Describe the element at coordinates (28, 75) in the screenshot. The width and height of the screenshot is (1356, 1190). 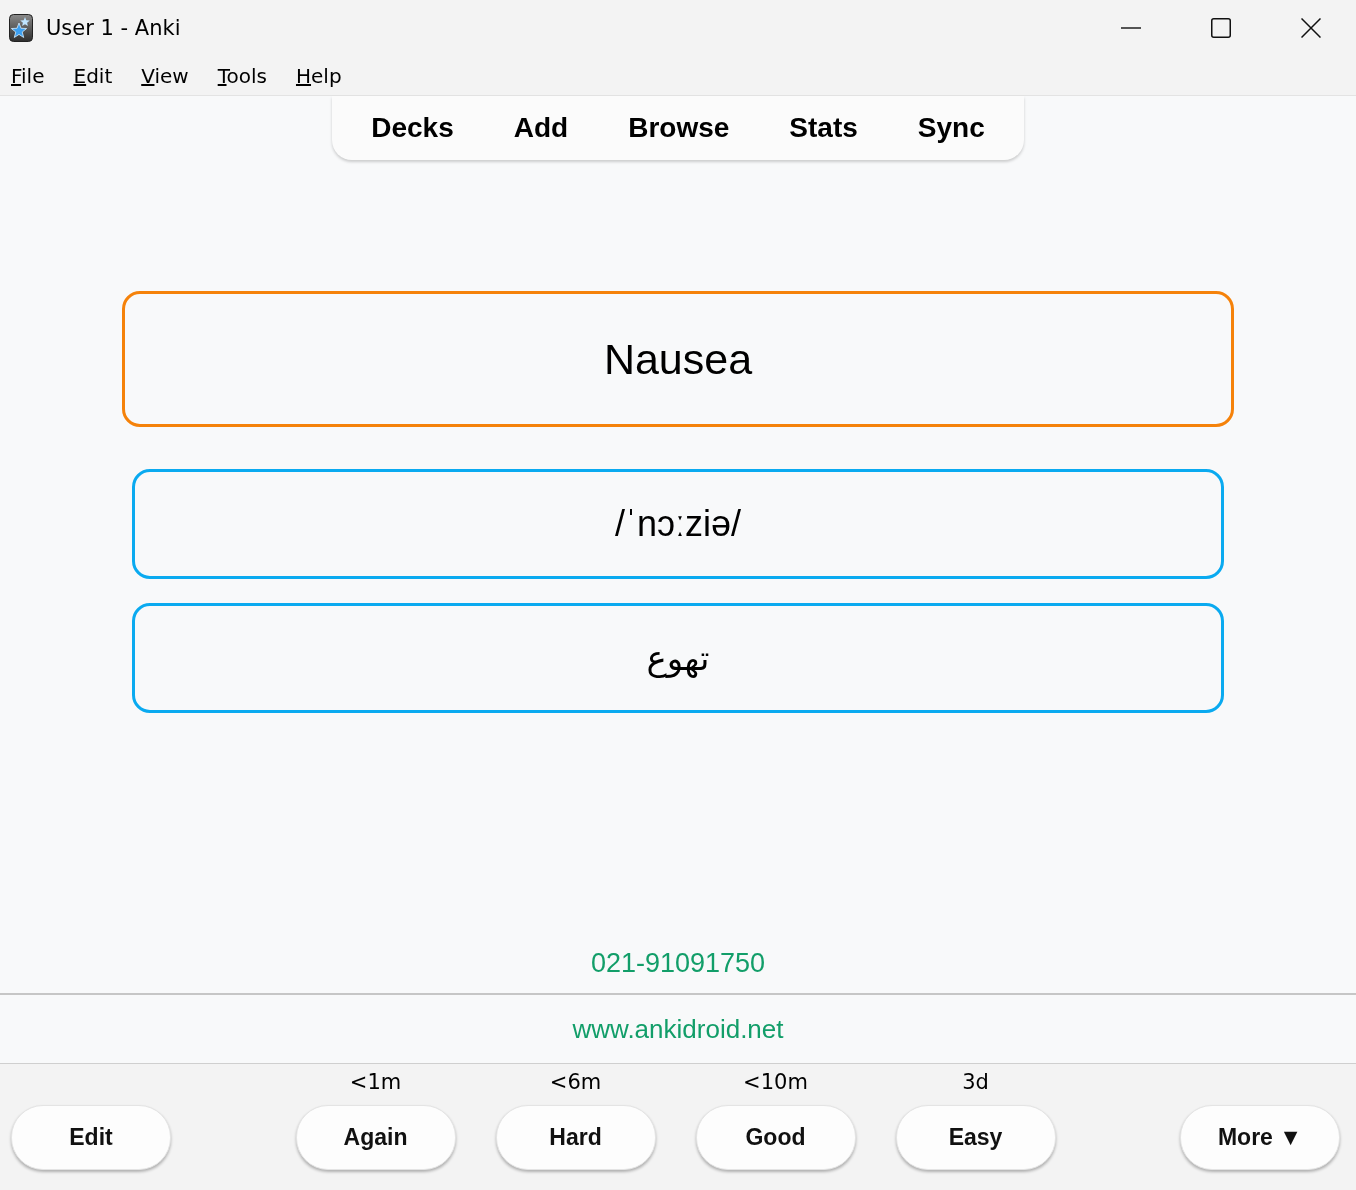
I see `menu-item: File` at that location.